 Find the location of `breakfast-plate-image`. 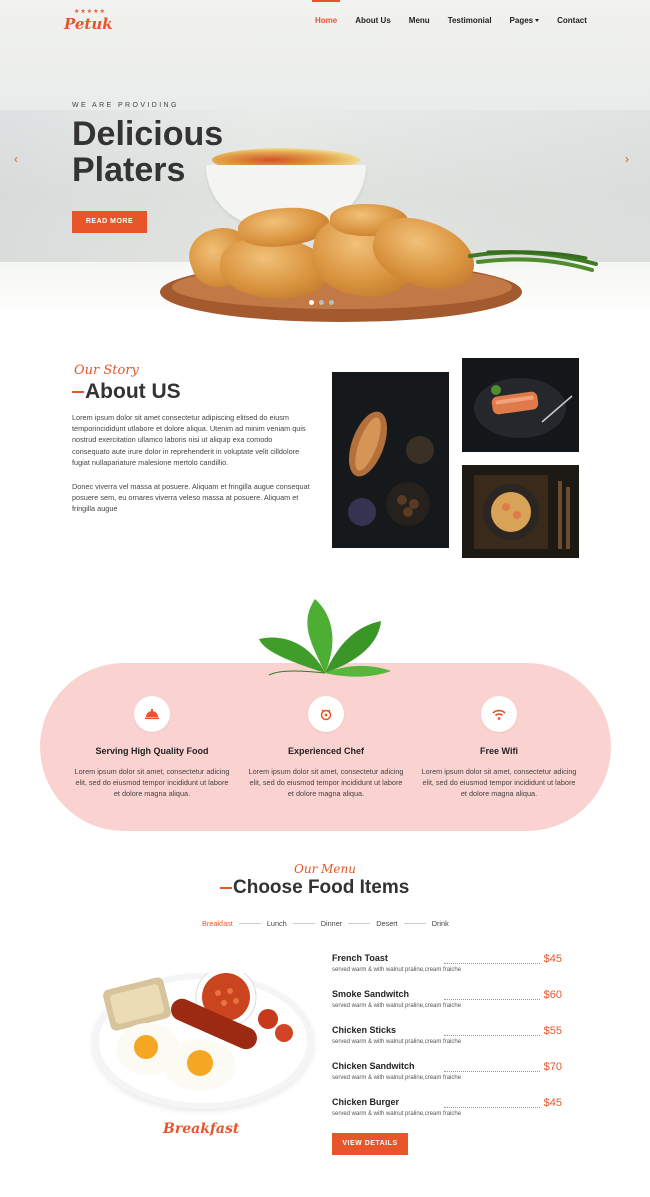

breakfast-plate-image is located at coordinates (203, 1037).